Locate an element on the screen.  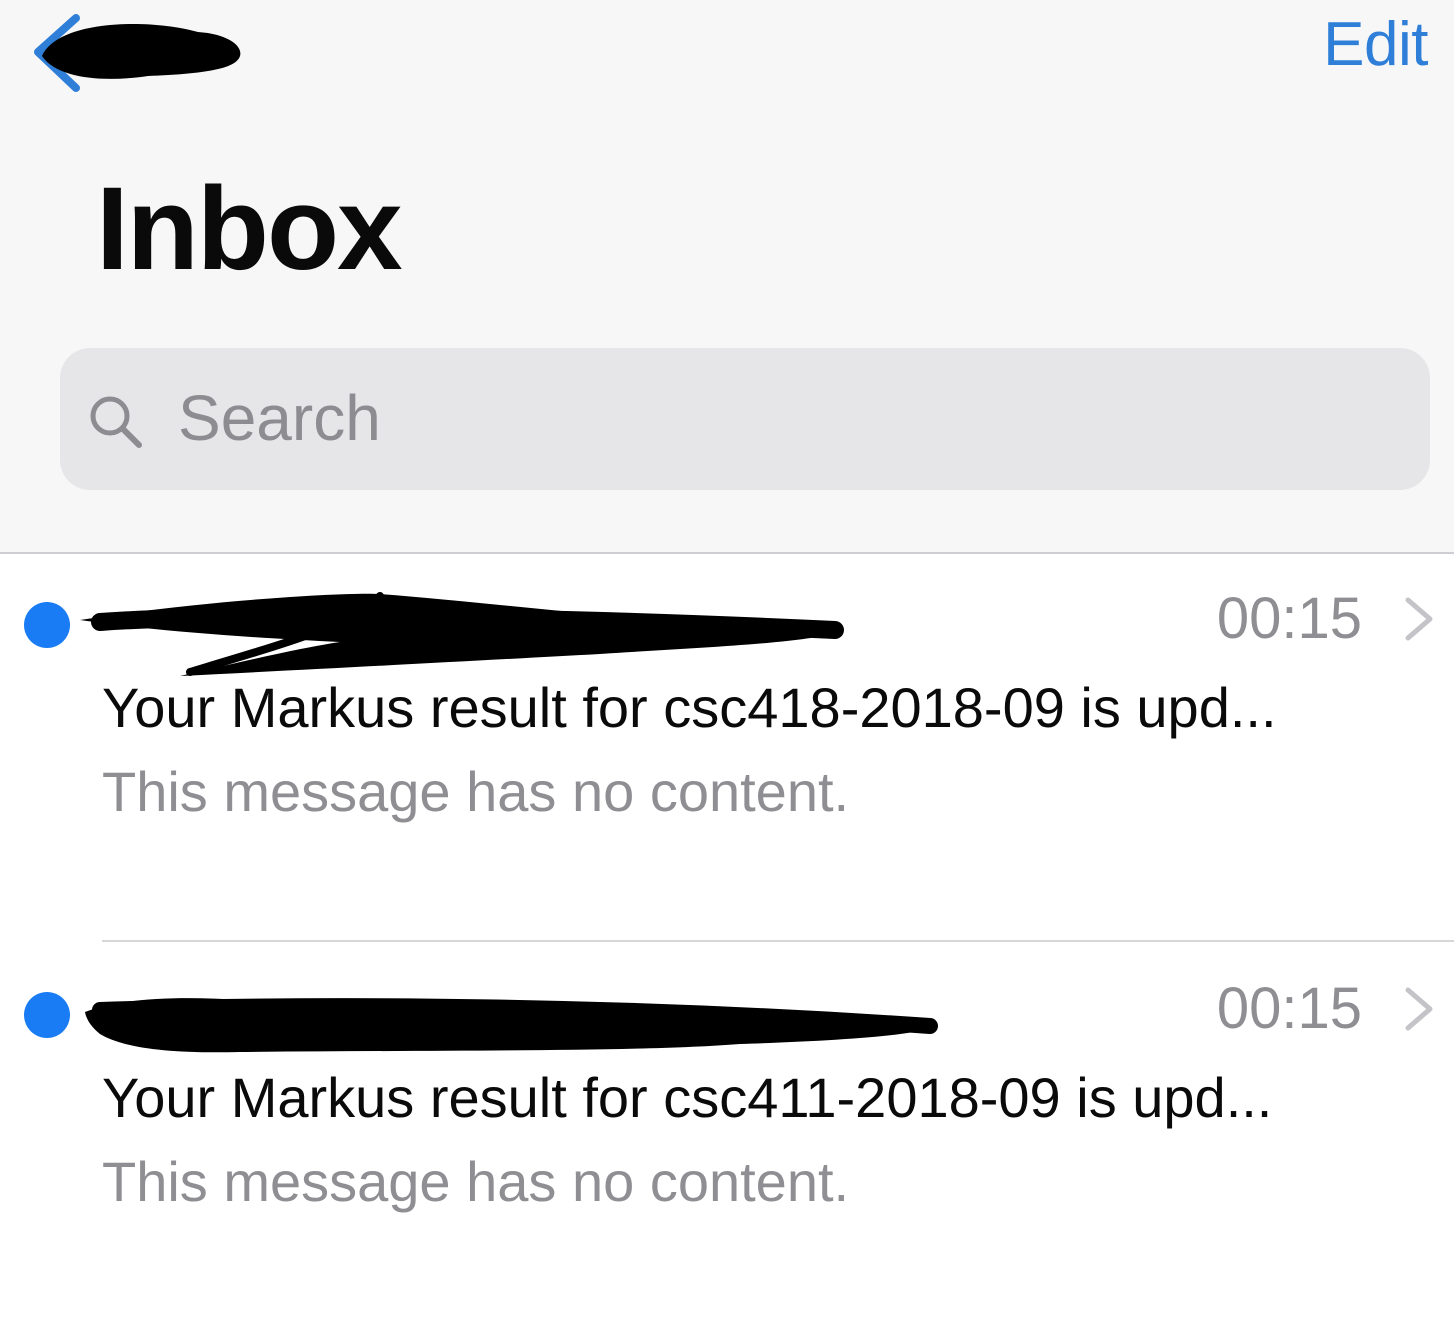
back-chevron-icon is located at coordinates (137, 53).